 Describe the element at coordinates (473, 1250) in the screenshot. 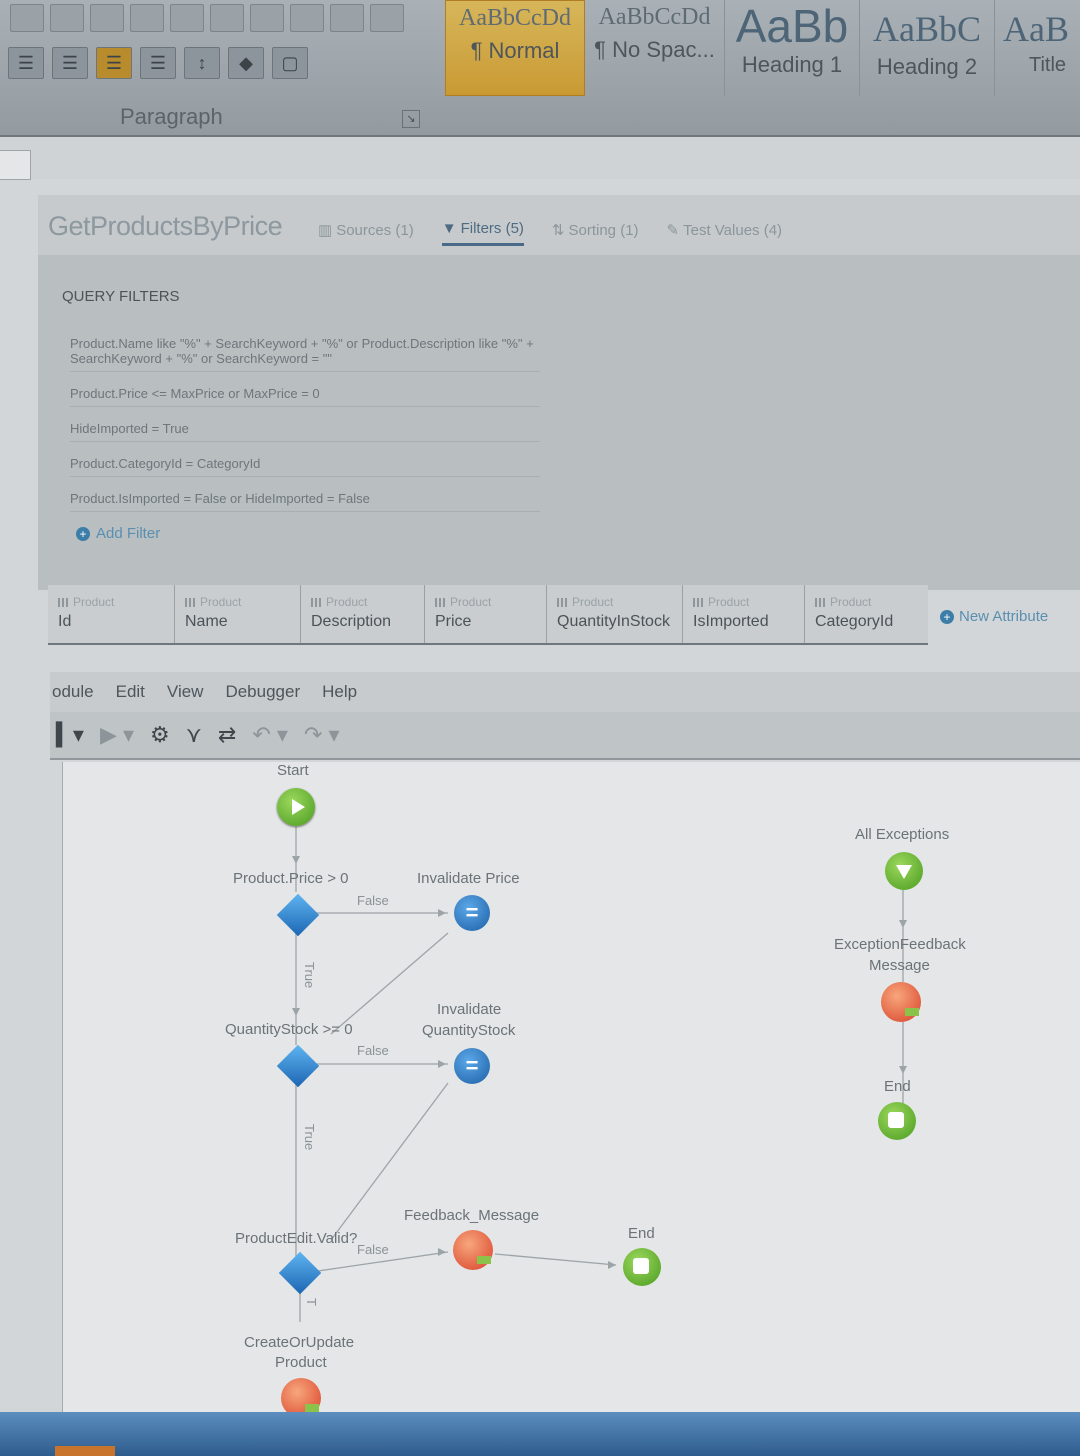

I see `feedback-message-node` at that location.